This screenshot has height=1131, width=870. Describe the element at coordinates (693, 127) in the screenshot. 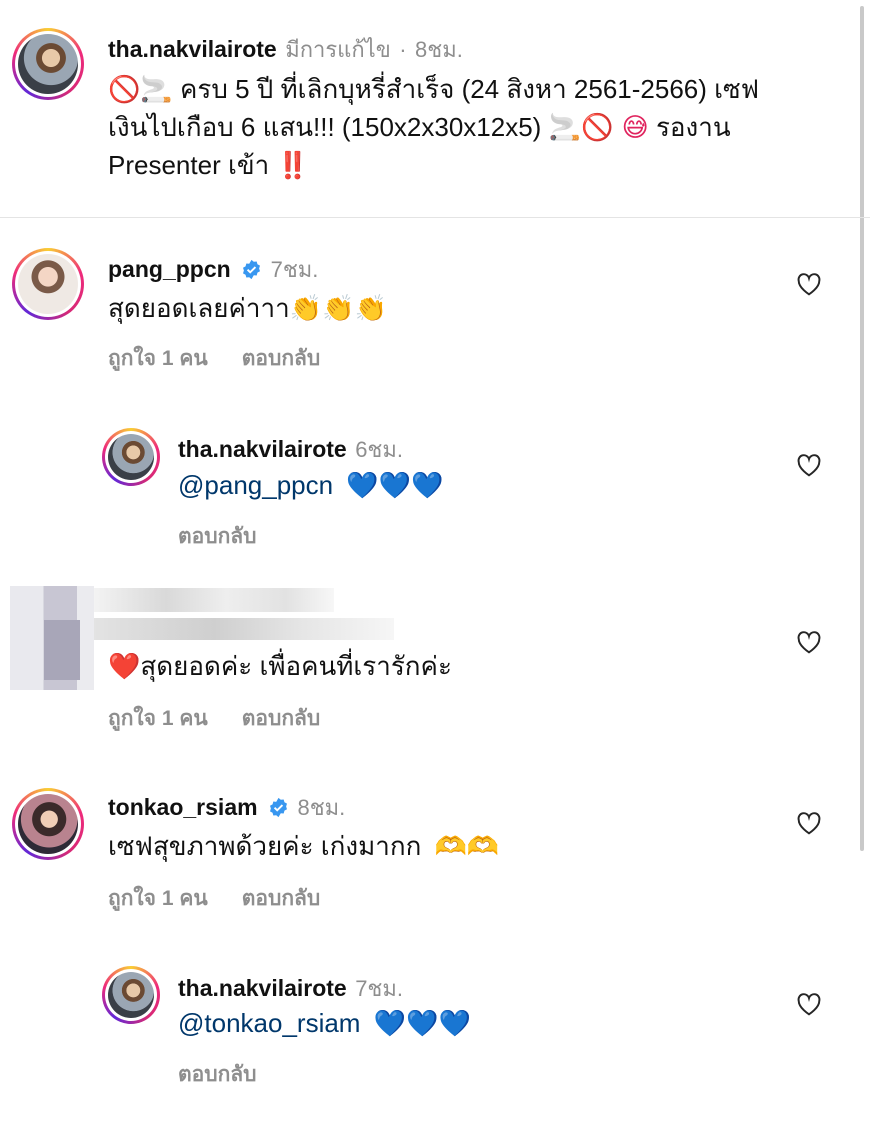

I see `caption-line-2-end: รองาน` at that location.